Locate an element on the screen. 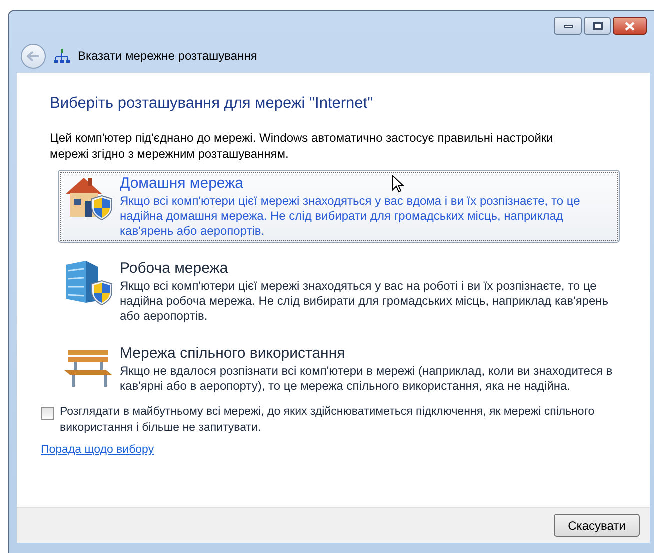 Image resolution: width=654 pixels, height=553 pixels. intro-text: Цей комп'ютер під'єднано до мережі. Windows автоматично застосує правильні настройки мережі згідно з мережним розташуванням. is located at coordinates (302, 146).